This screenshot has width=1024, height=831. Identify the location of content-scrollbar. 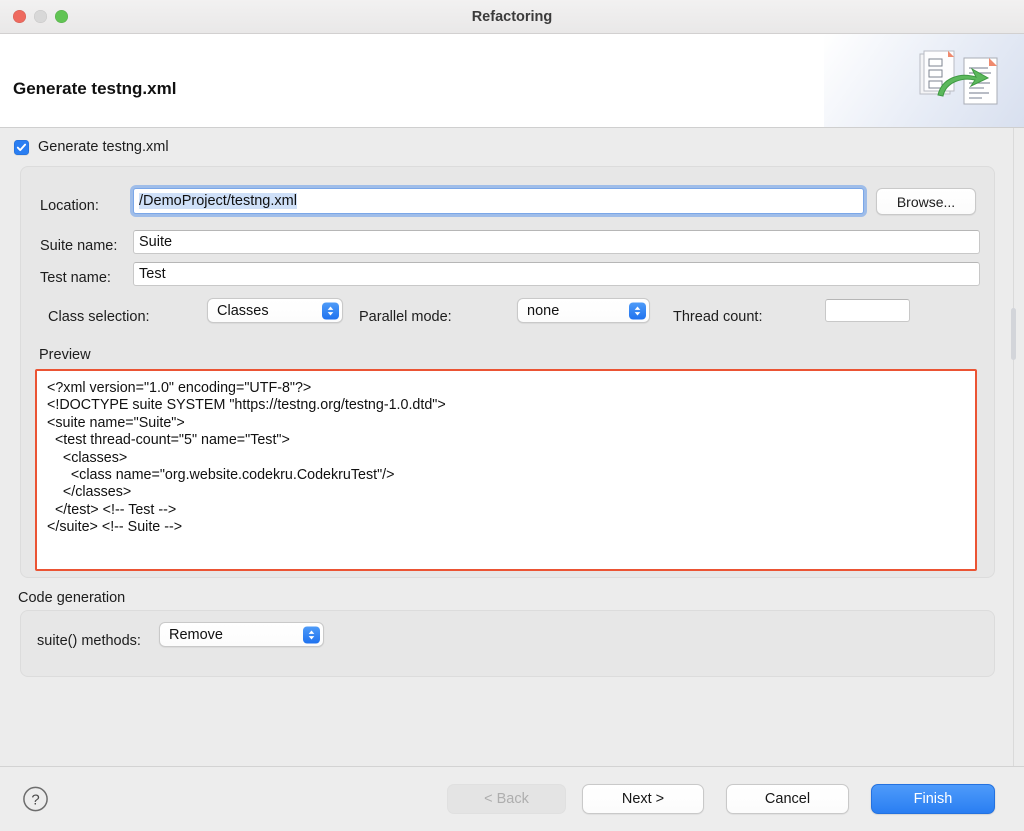
(1013, 447).